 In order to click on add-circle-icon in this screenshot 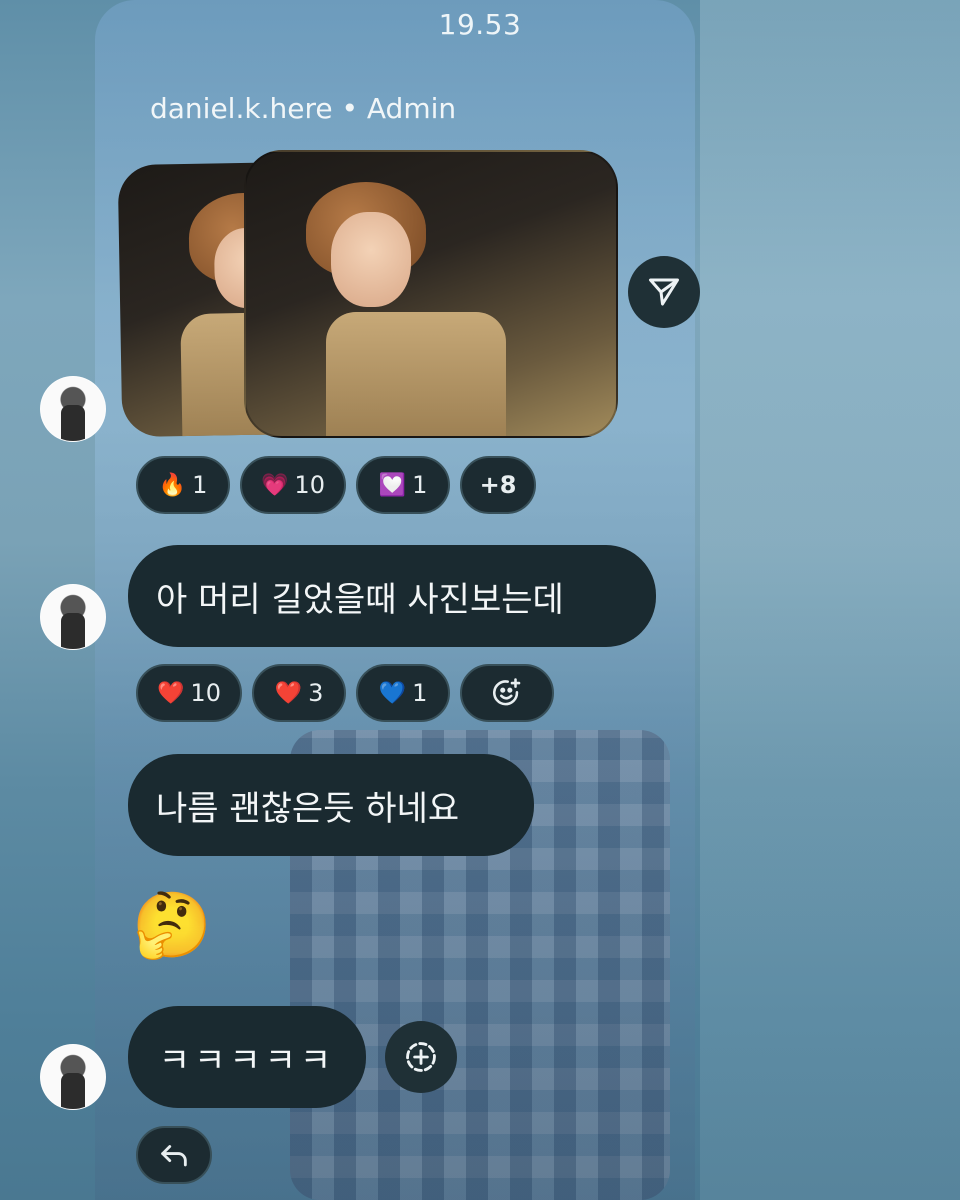, I will do `click(421, 1057)`.